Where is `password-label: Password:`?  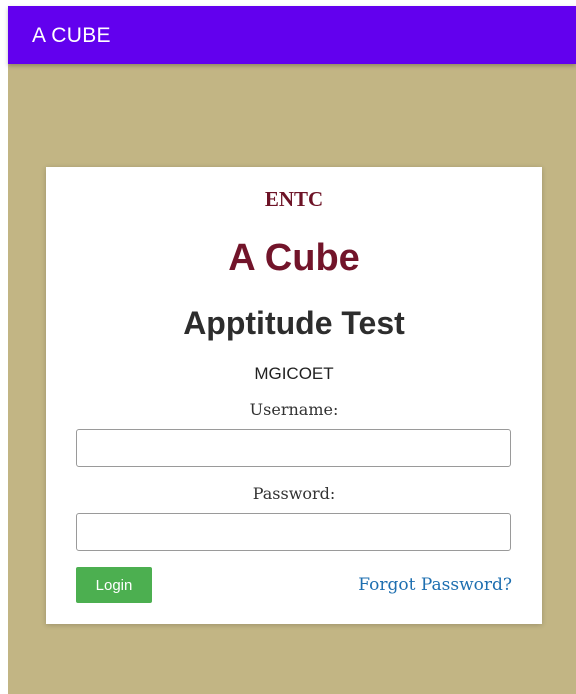 password-label: Password: is located at coordinates (294, 493).